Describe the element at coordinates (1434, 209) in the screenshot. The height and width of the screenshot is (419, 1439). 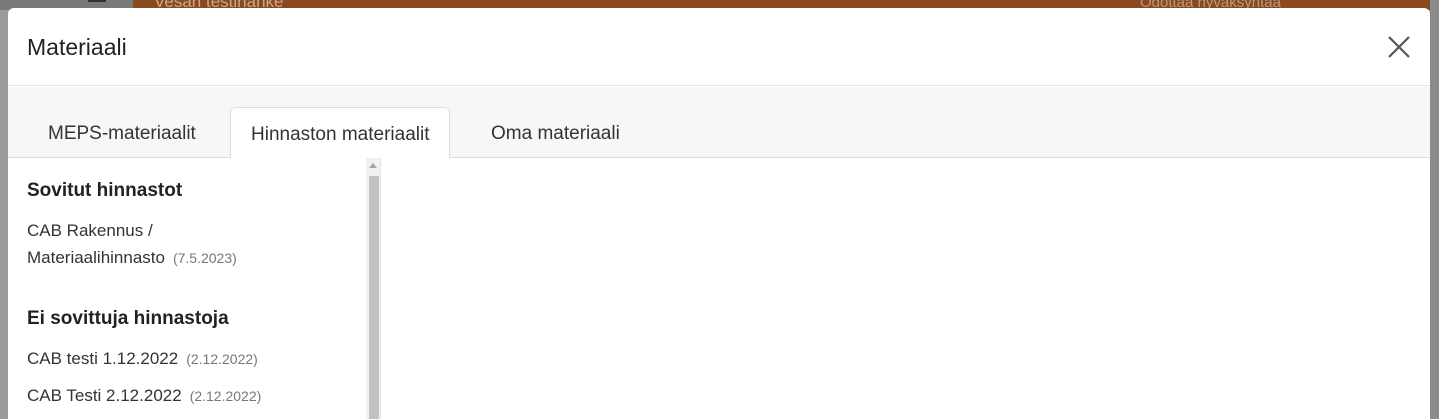
I see `backdrop-edge` at that location.